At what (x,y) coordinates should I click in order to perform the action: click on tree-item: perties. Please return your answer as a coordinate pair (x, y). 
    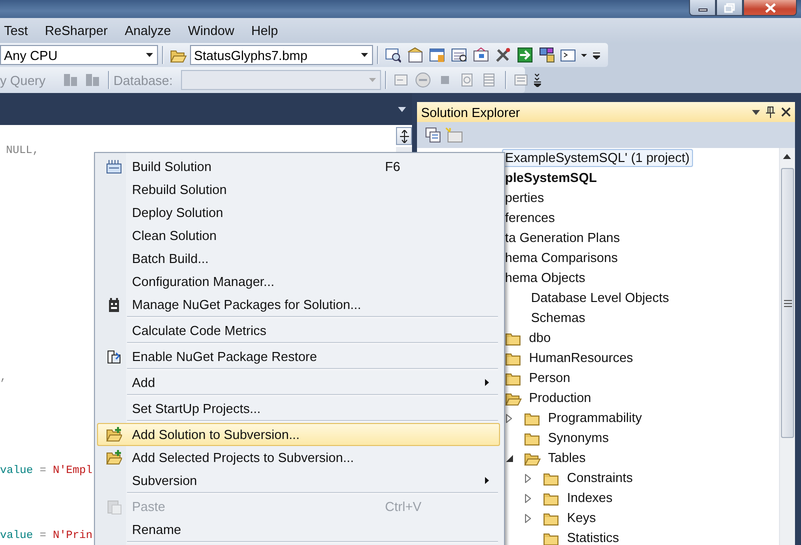
    Looking at the image, I should click on (525, 198).